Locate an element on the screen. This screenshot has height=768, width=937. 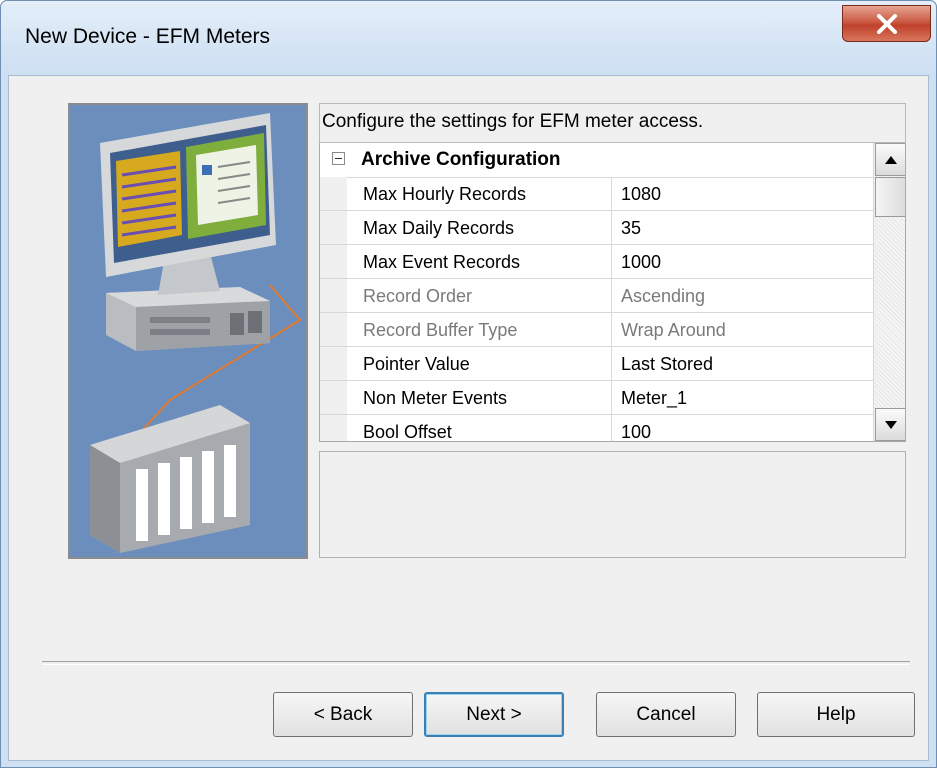
cancel-button-label: Cancel is located at coordinates (666, 714).